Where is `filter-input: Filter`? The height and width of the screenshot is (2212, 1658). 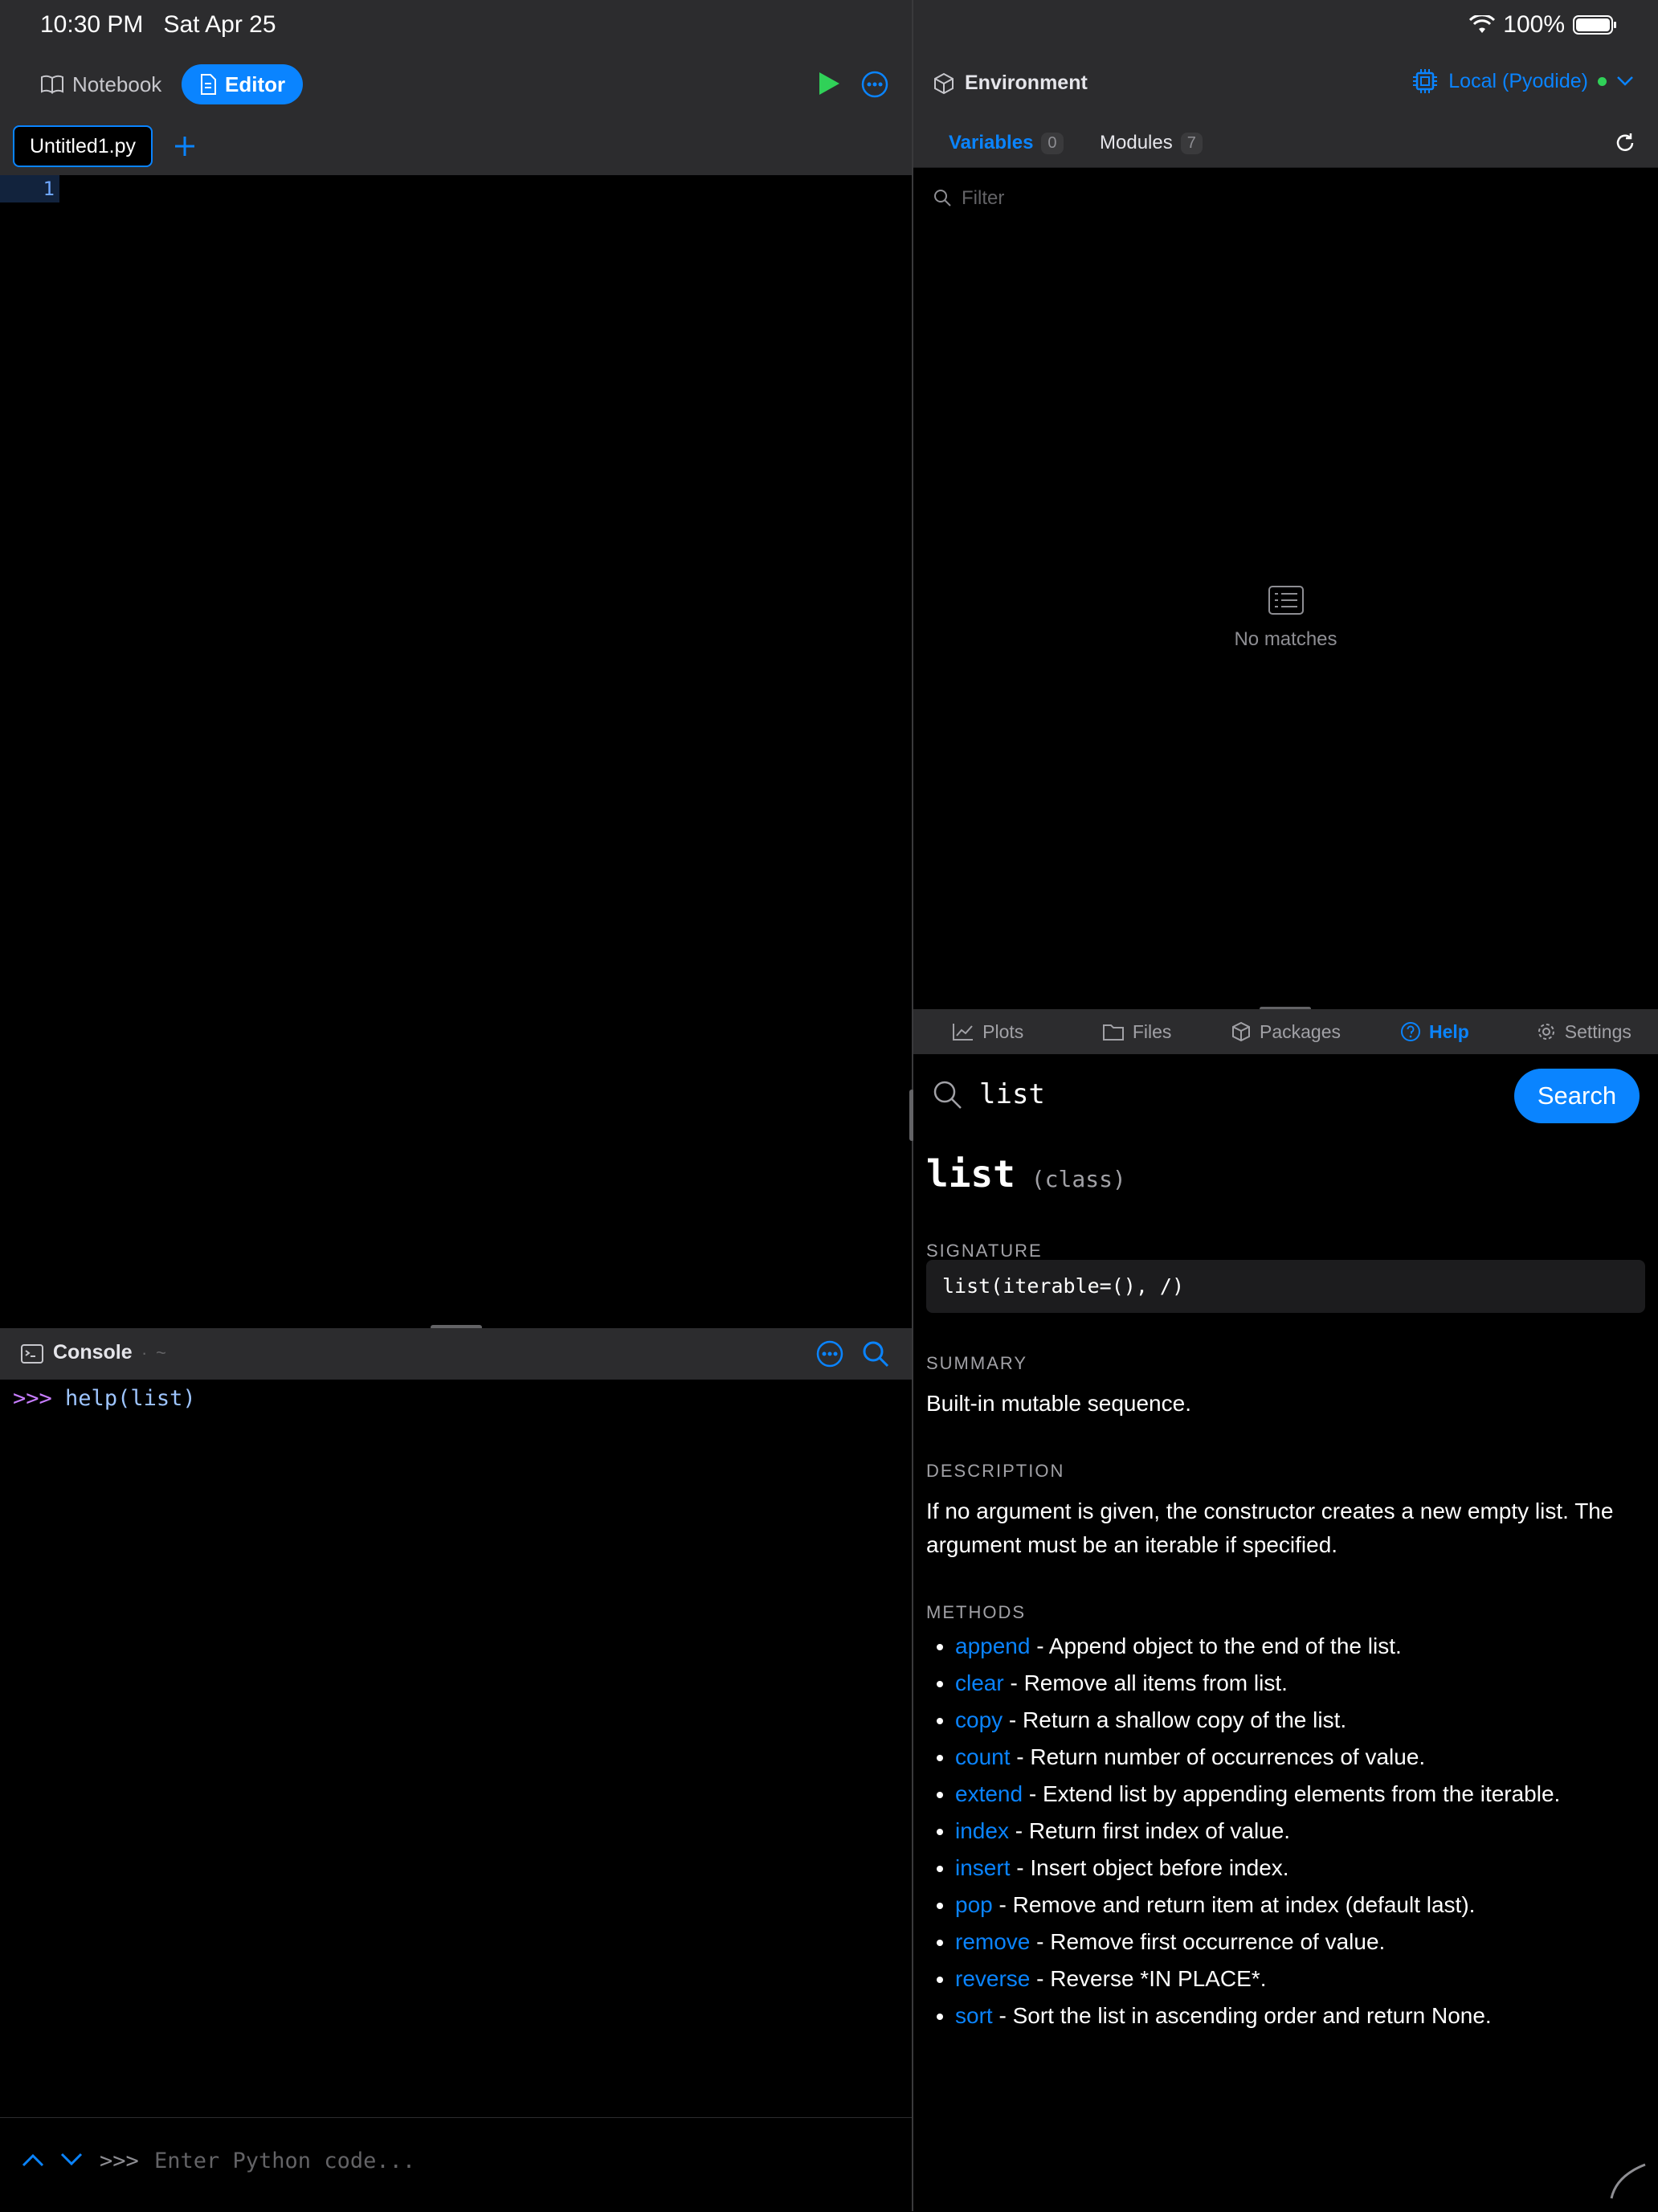 filter-input: Filter is located at coordinates (1299, 199).